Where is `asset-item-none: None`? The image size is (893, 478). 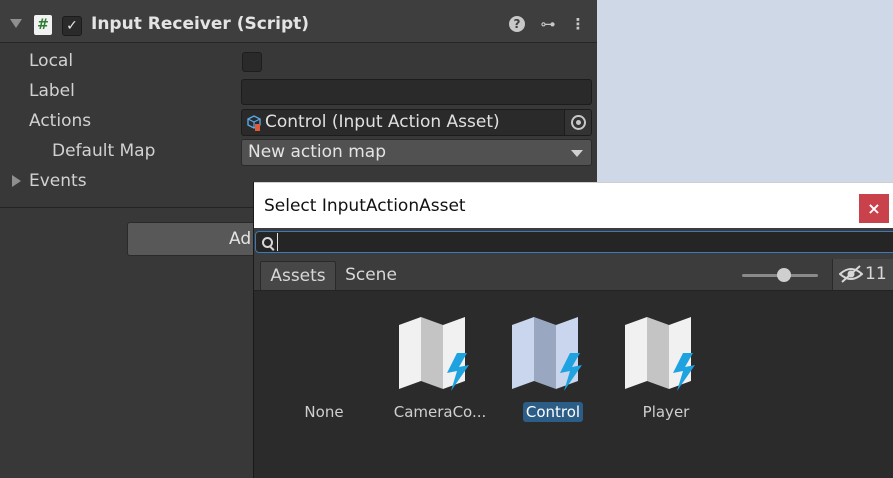 asset-item-none: None is located at coordinates (324, 366).